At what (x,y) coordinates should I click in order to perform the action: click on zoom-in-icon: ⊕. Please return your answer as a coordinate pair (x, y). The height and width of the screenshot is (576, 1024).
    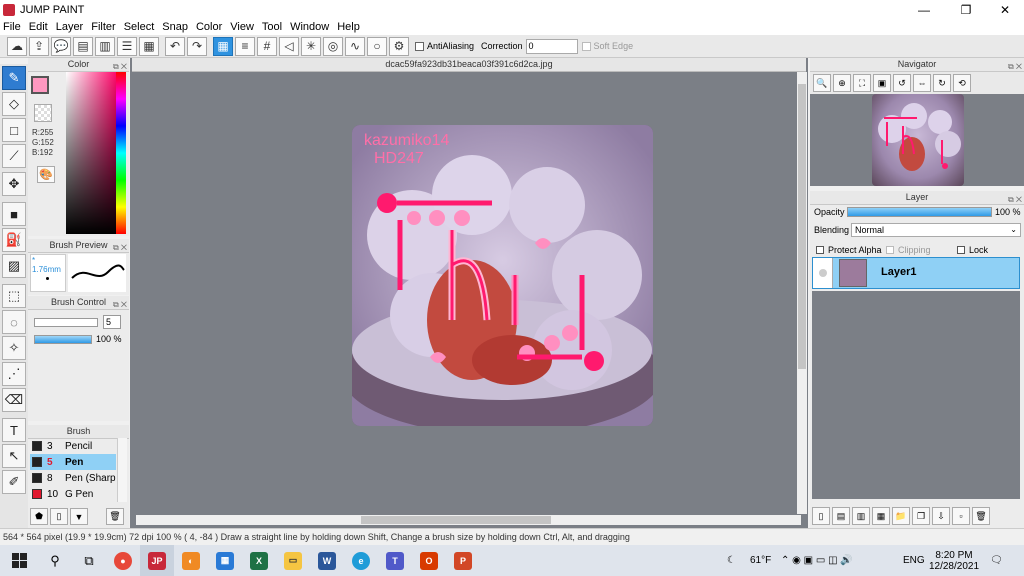
    Looking at the image, I should click on (842, 83).